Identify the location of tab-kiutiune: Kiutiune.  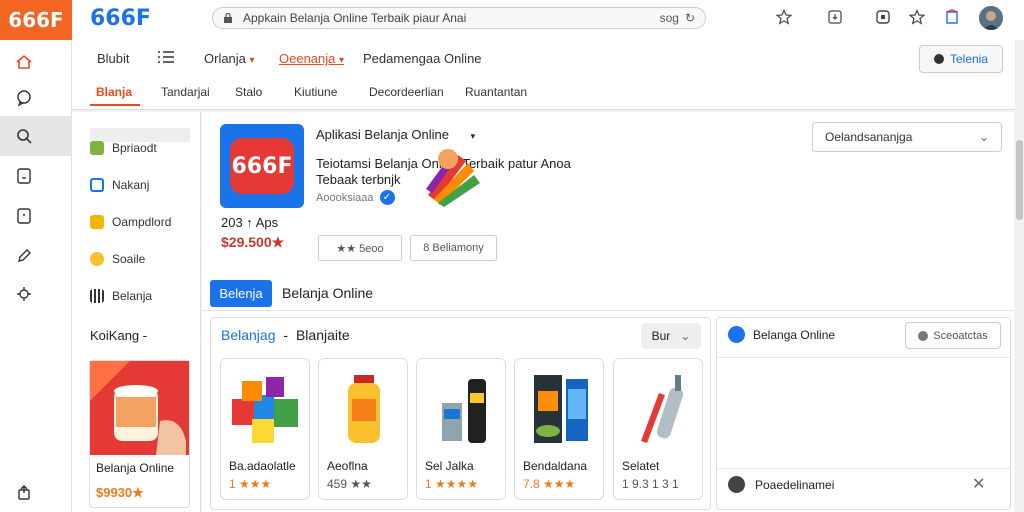
(315, 92).